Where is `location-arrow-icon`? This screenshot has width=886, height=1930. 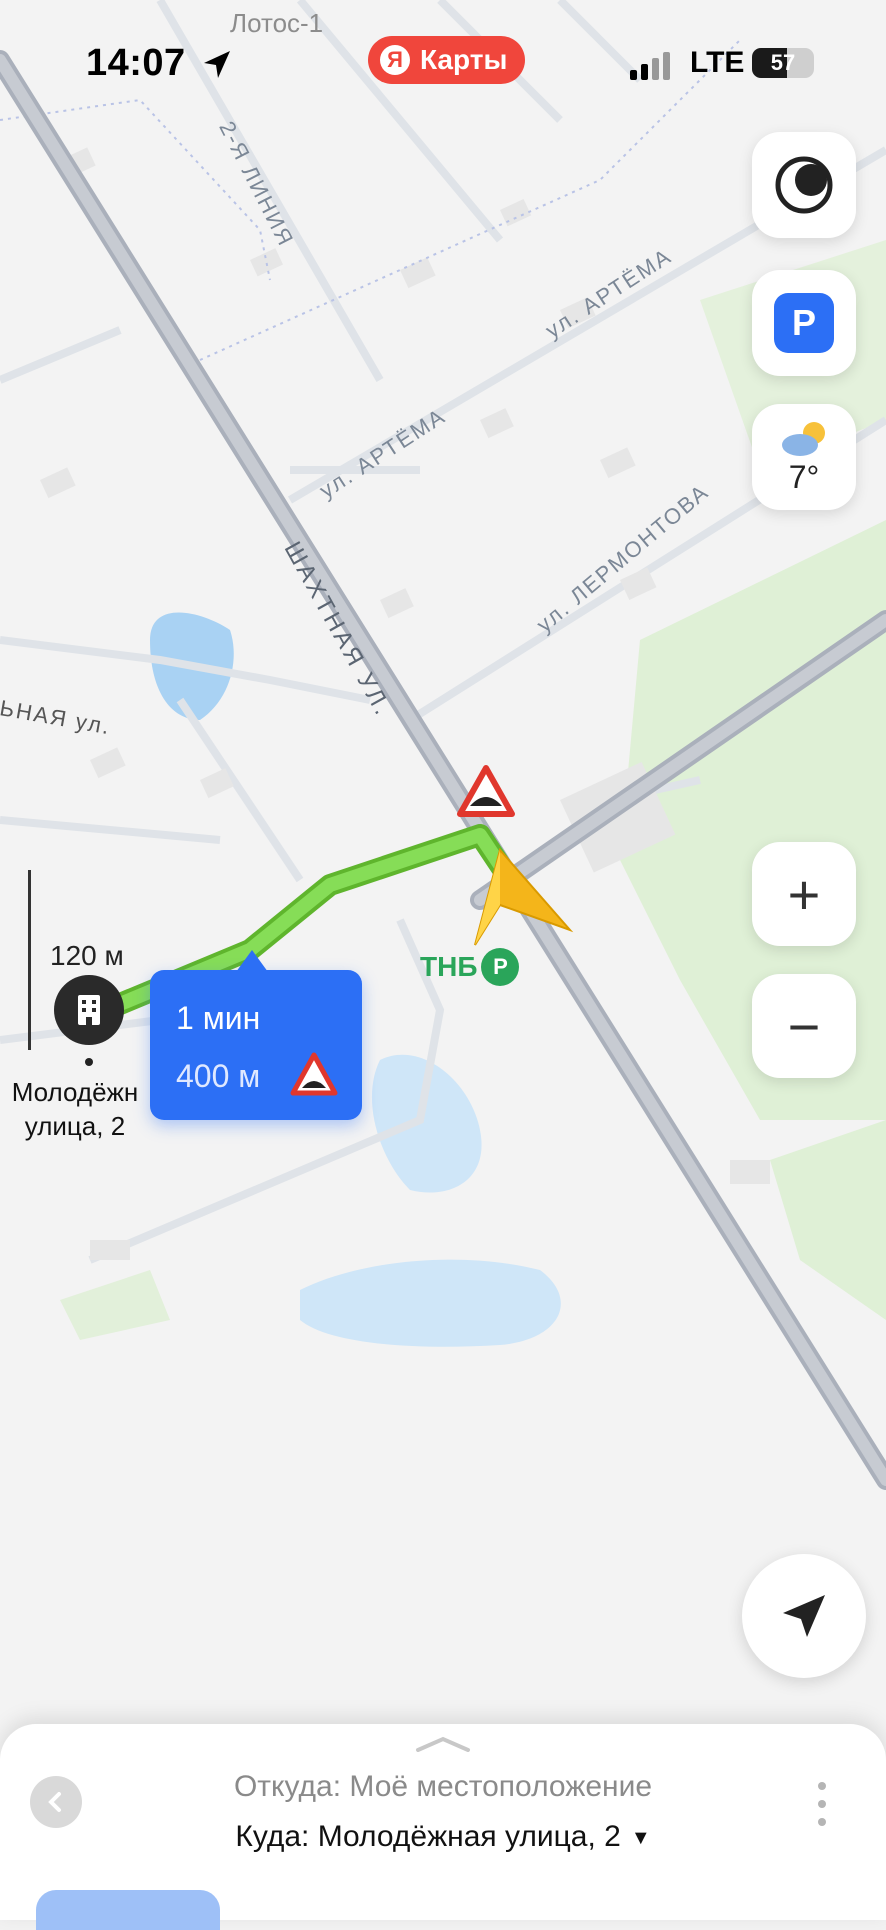
location-arrow-icon is located at coordinates (217, 64).